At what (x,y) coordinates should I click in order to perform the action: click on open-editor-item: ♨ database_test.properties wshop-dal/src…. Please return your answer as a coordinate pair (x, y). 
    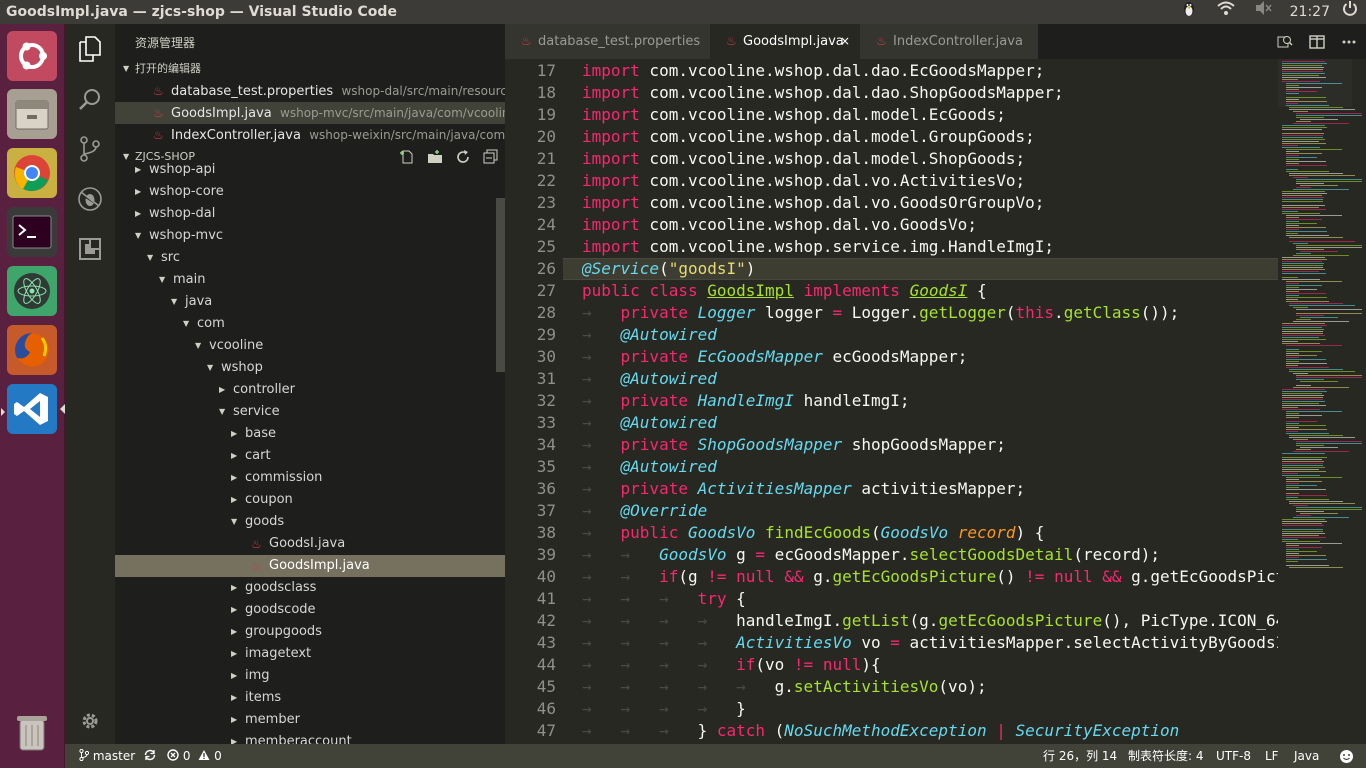
    Looking at the image, I should click on (310, 91).